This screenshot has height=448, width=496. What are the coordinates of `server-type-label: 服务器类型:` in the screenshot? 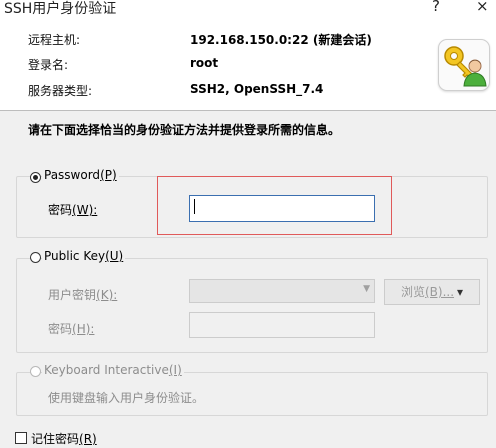 It's located at (60, 91).